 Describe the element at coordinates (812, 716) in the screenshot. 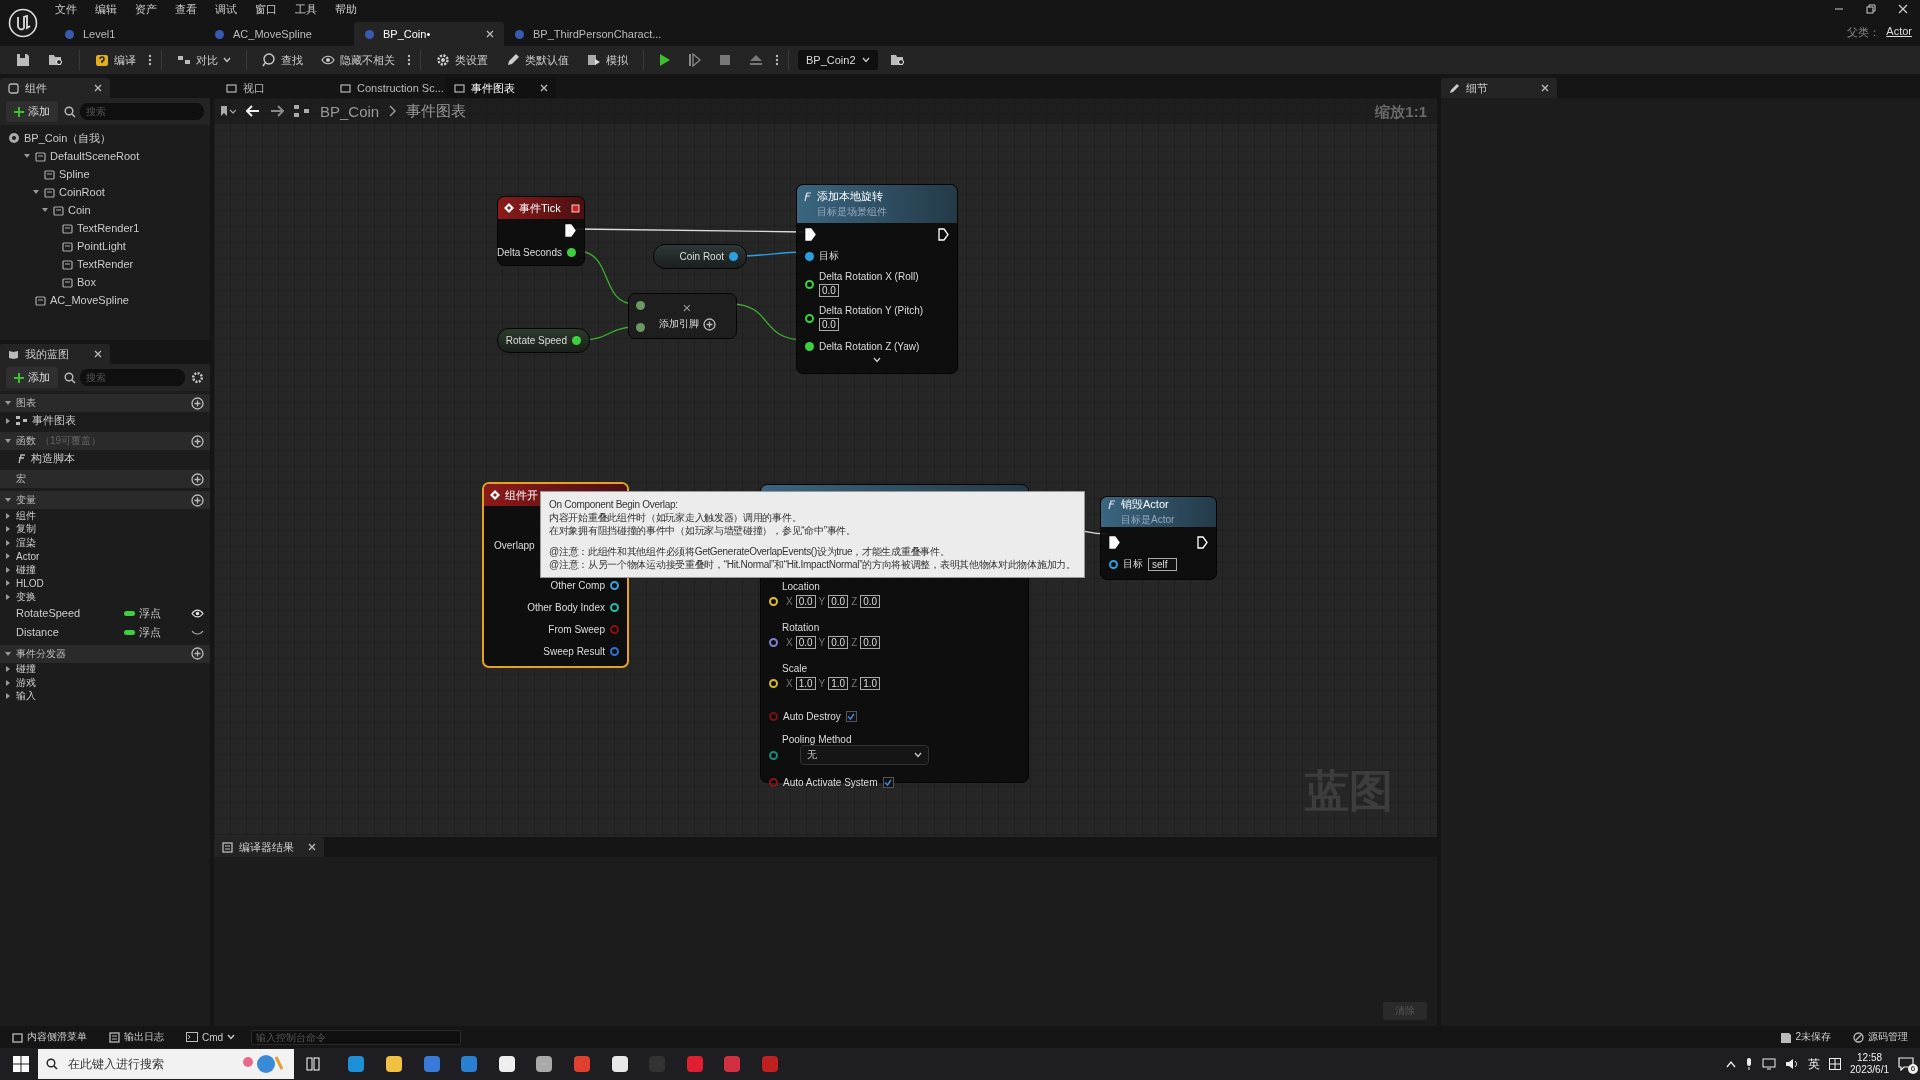

I see `pin-label: Auto Destroy` at that location.